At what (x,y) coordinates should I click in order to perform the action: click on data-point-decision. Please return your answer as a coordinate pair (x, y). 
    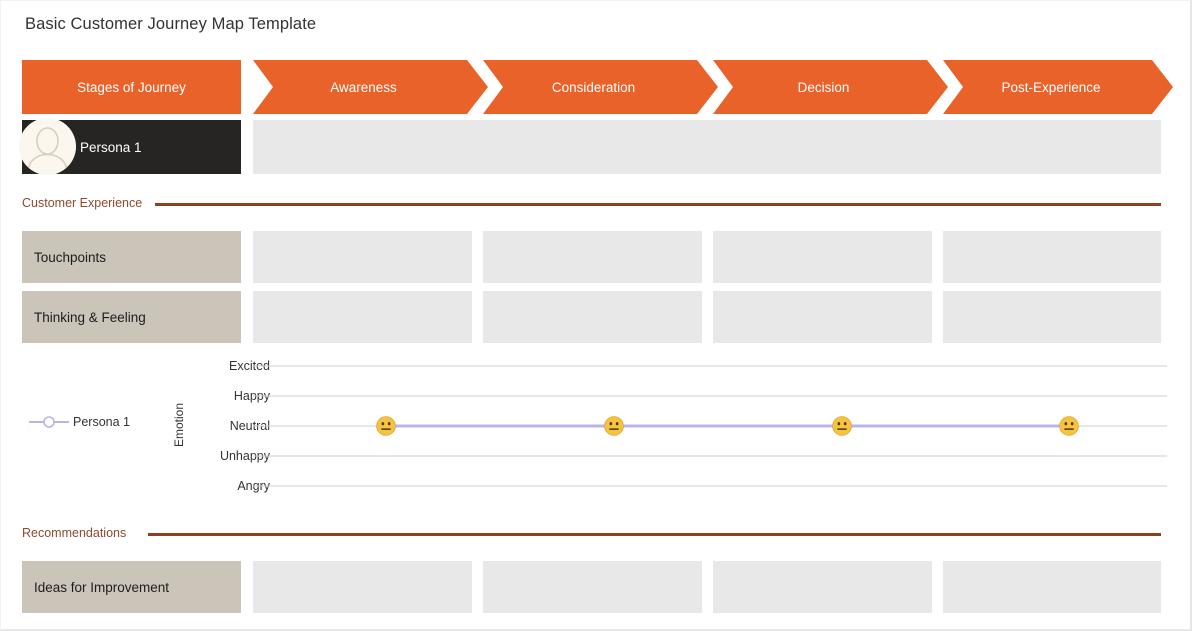
    Looking at the image, I should click on (842, 426).